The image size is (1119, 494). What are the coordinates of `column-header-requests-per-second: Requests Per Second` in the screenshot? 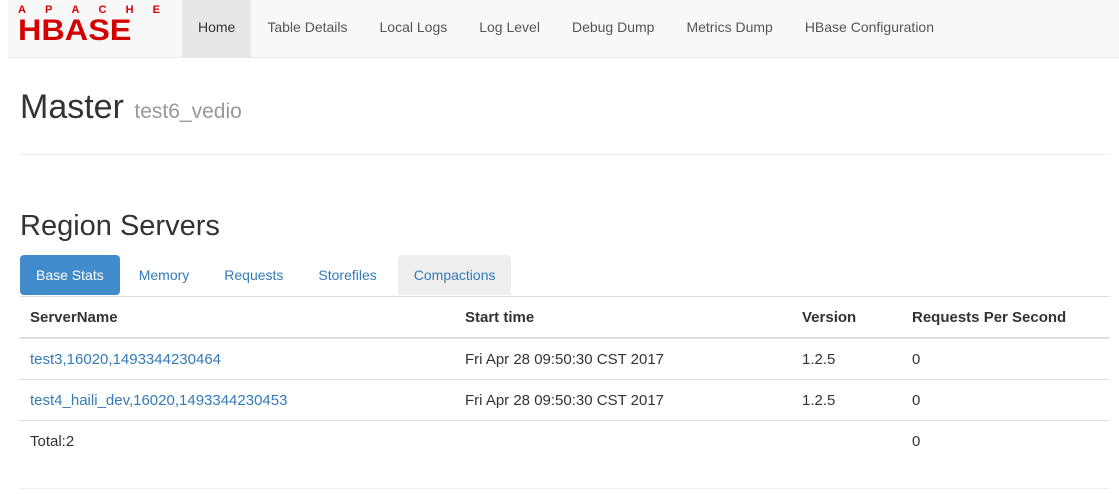 It's located at (1005, 318).